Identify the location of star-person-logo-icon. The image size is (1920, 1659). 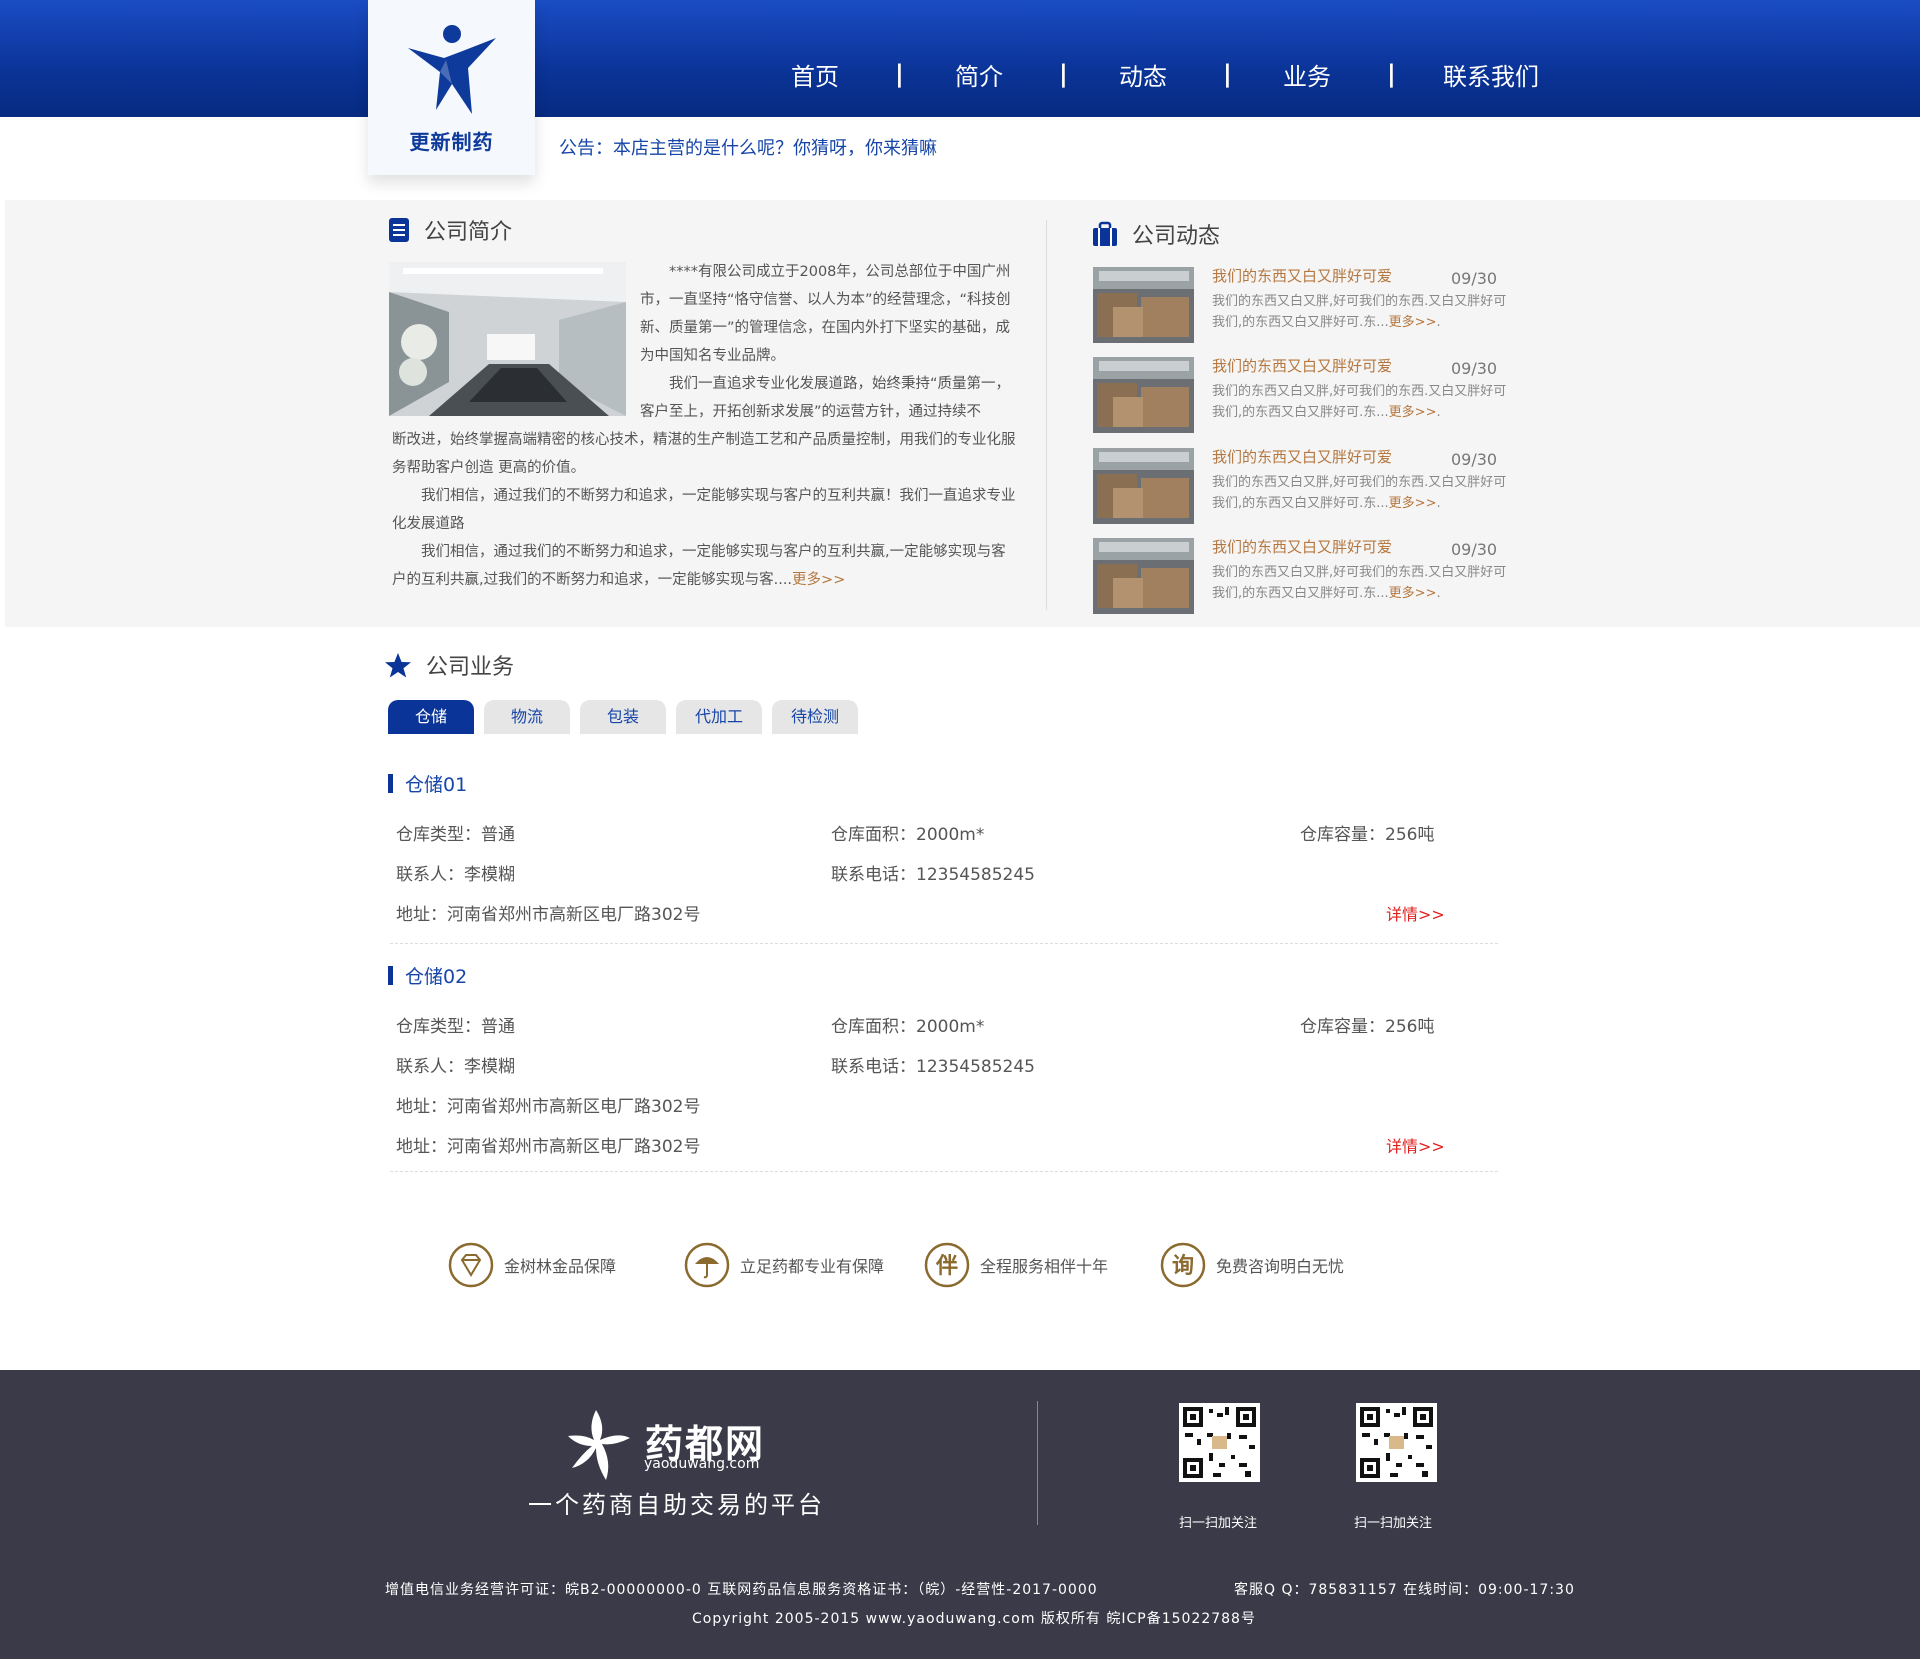
(452, 69).